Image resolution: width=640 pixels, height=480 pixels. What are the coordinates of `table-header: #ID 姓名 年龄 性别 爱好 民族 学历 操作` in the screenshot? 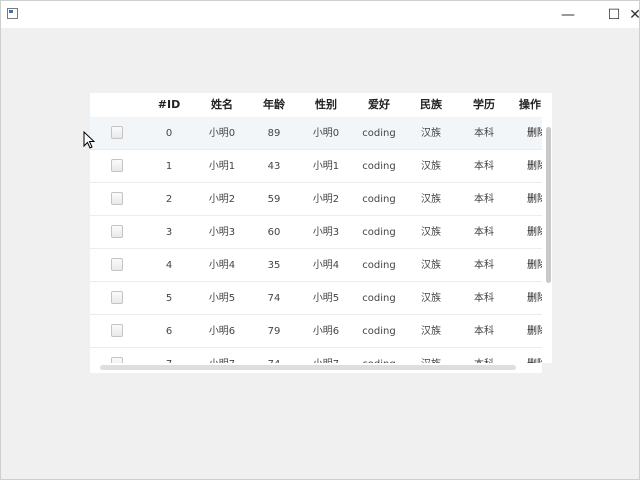 It's located at (321, 105).